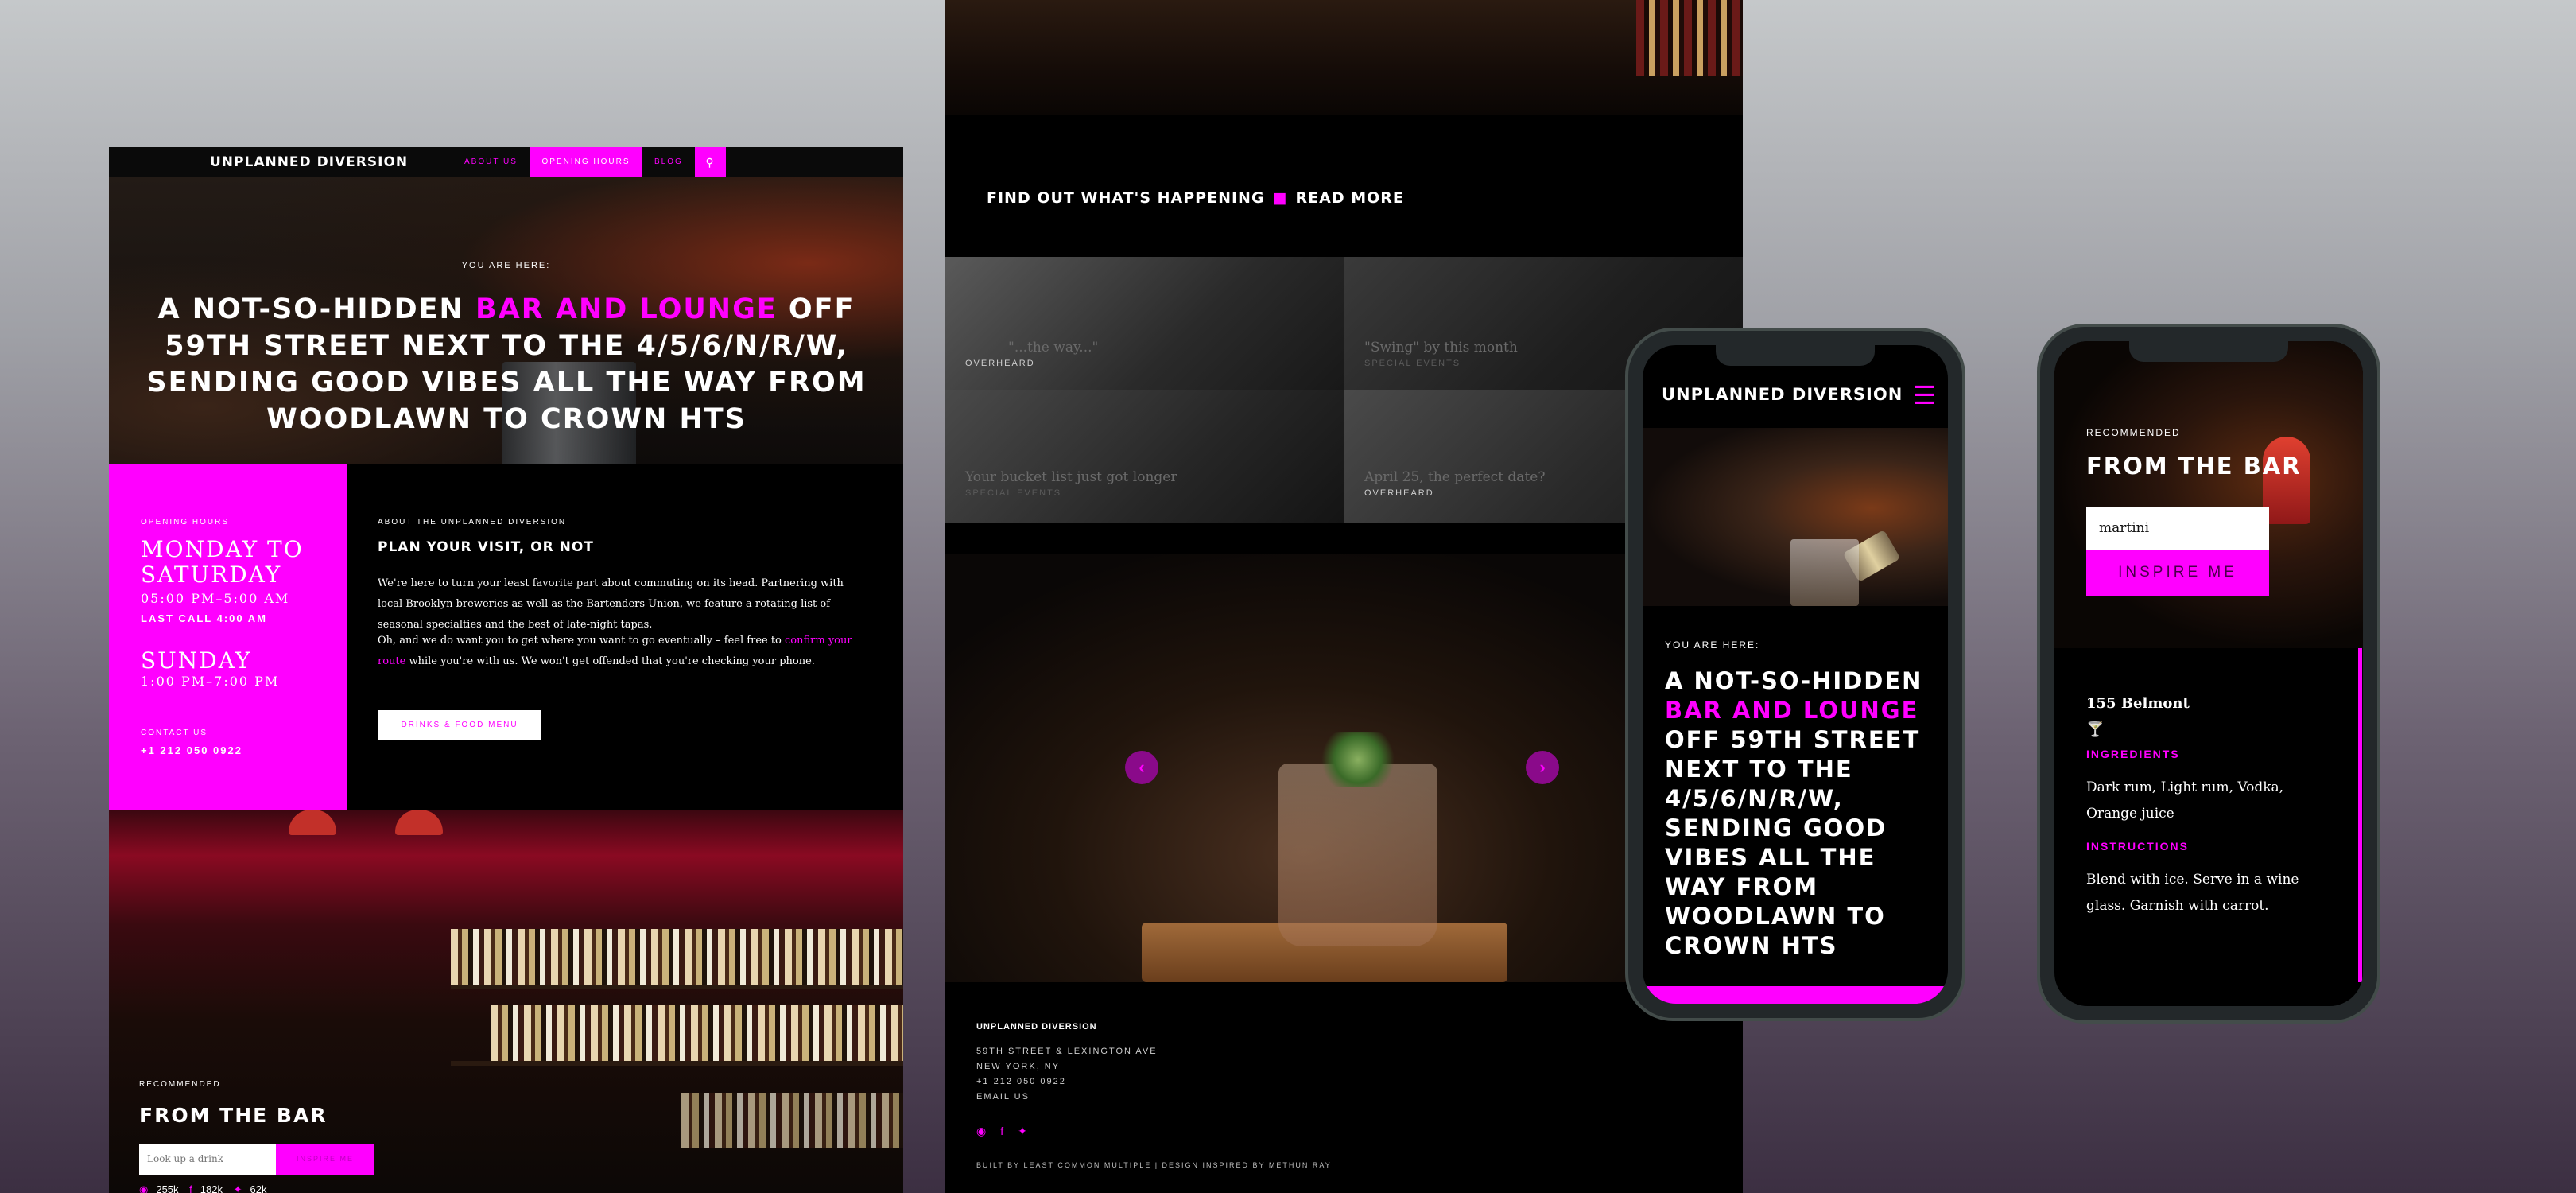 The width and height of the screenshot is (2576, 1193). Describe the element at coordinates (1144, 323) in the screenshot. I see `event-tile: "...the way..." OVERHEARD` at that location.